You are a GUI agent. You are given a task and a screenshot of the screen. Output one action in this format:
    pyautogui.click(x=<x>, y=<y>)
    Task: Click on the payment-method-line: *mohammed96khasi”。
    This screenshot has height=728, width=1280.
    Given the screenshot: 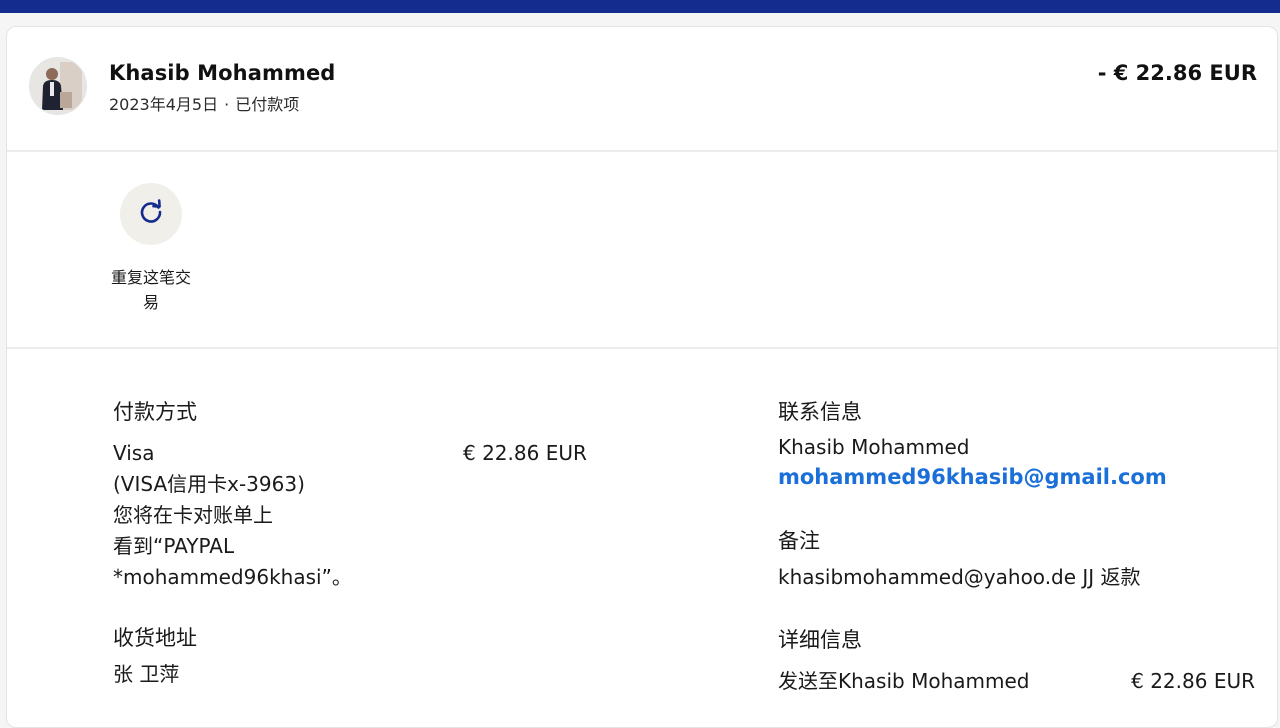 What is the action you would take?
    pyautogui.click(x=232, y=577)
    